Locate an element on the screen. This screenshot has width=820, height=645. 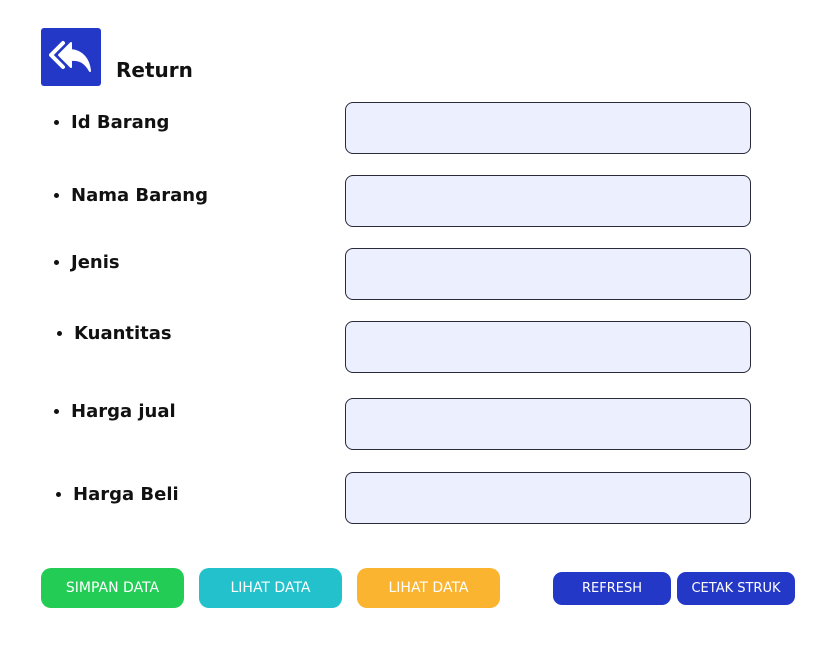
cetak-struk-button: CETAK STRUK is located at coordinates (736, 588).